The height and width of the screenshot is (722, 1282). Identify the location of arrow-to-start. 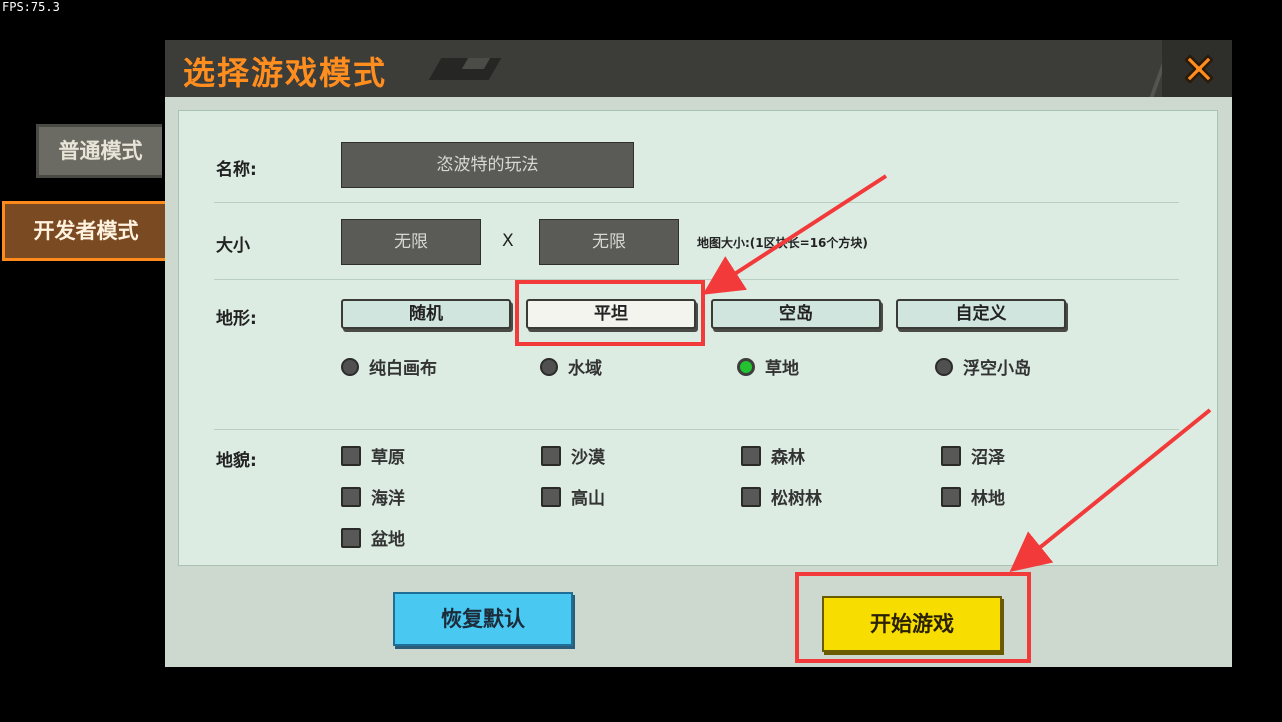
(1110, 490).